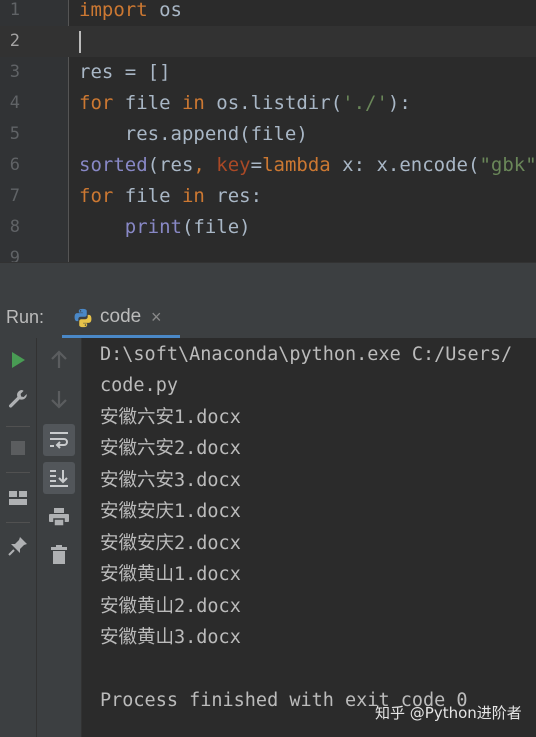  I want to click on pin-icon, so click(17, 546).